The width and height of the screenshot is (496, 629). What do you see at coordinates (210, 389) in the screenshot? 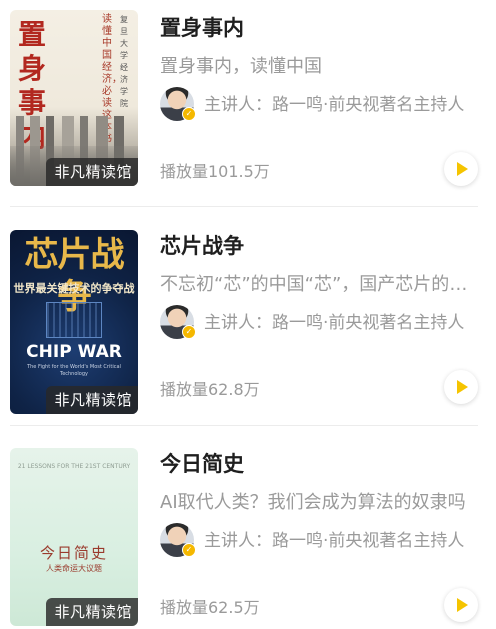
I see `play-count: 播放量62.8万` at bounding box center [210, 389].